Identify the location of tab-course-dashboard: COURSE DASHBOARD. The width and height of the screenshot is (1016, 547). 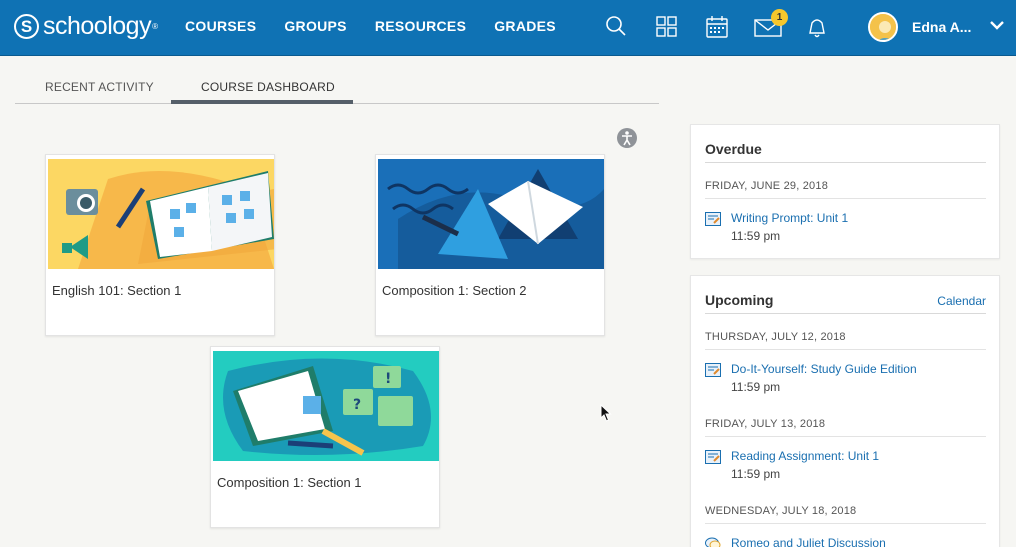
(268, 87).